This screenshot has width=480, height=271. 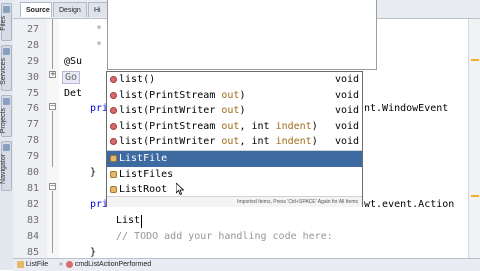 What do you see at coordinates (6, 147) in the screenshot?
I see `navigator-icon` at bounding box center [6, 147].